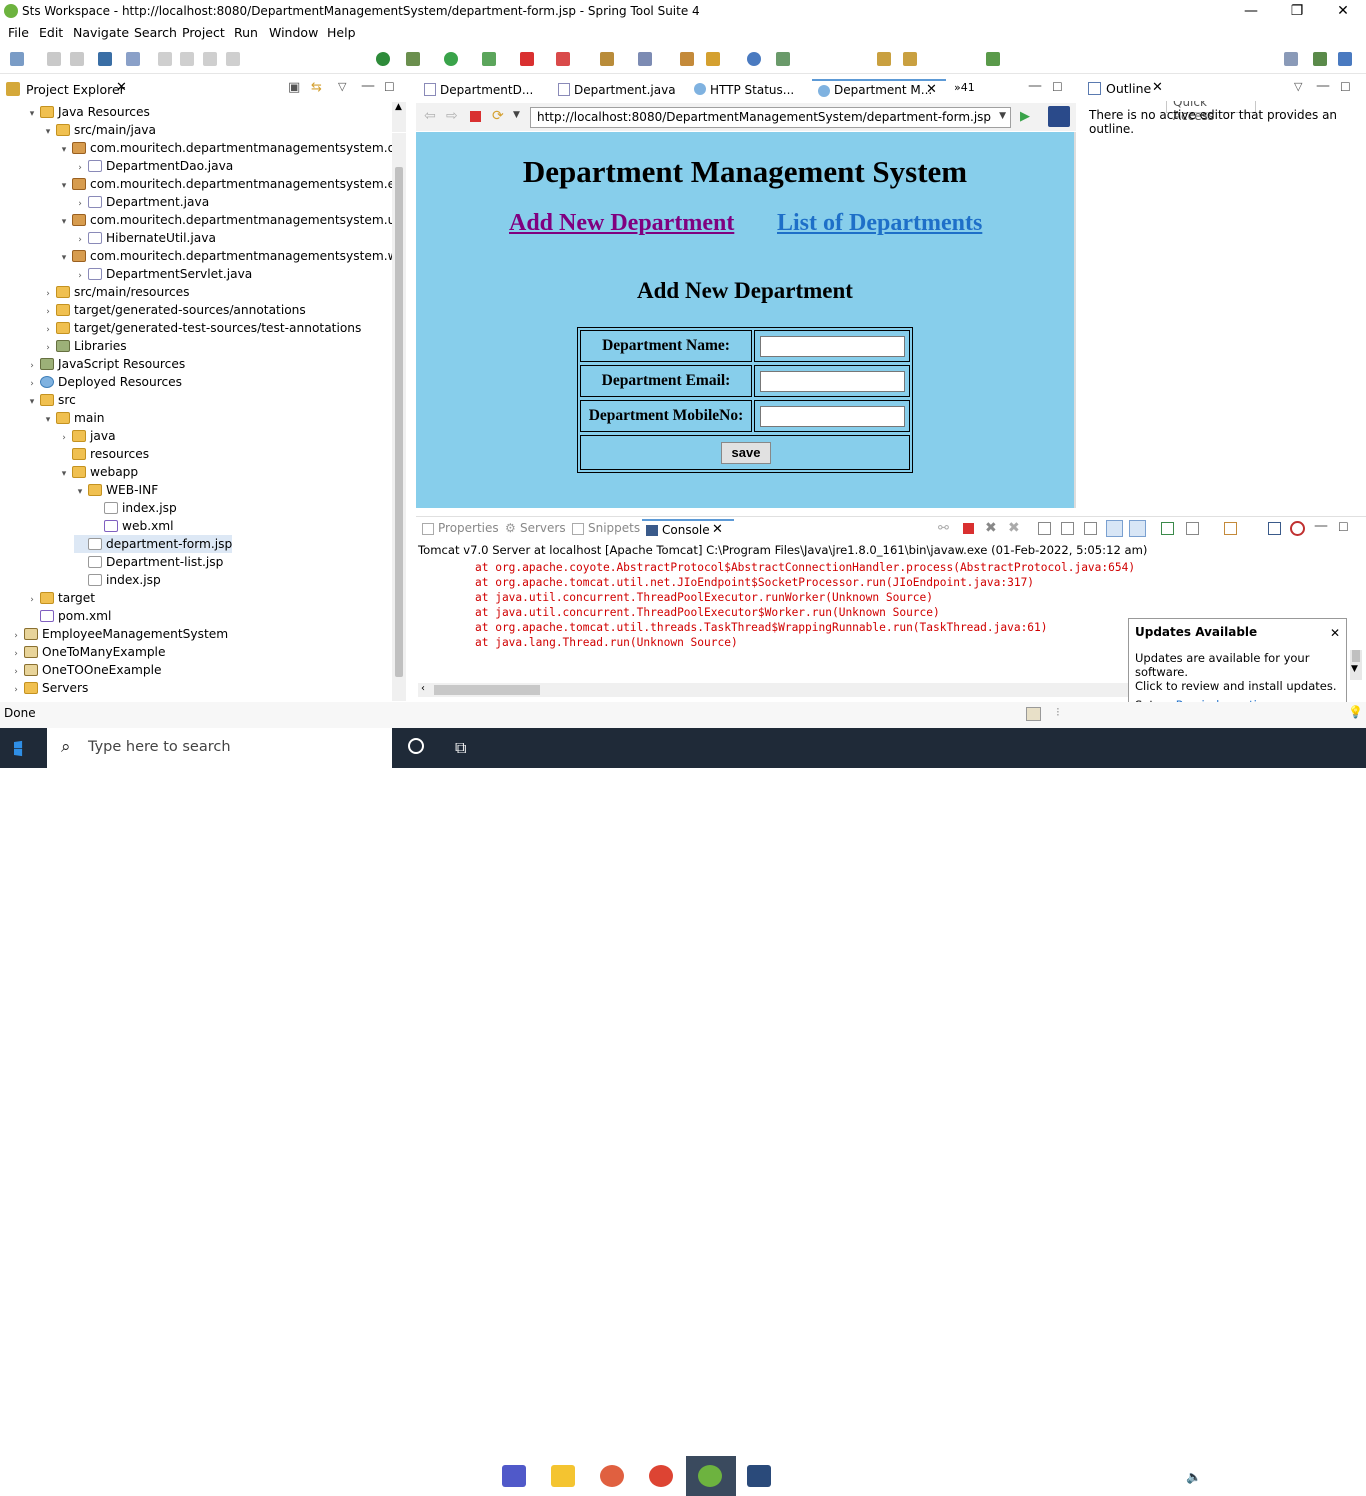  I want to click on forward-icon: ⇨, so click(452, 116).